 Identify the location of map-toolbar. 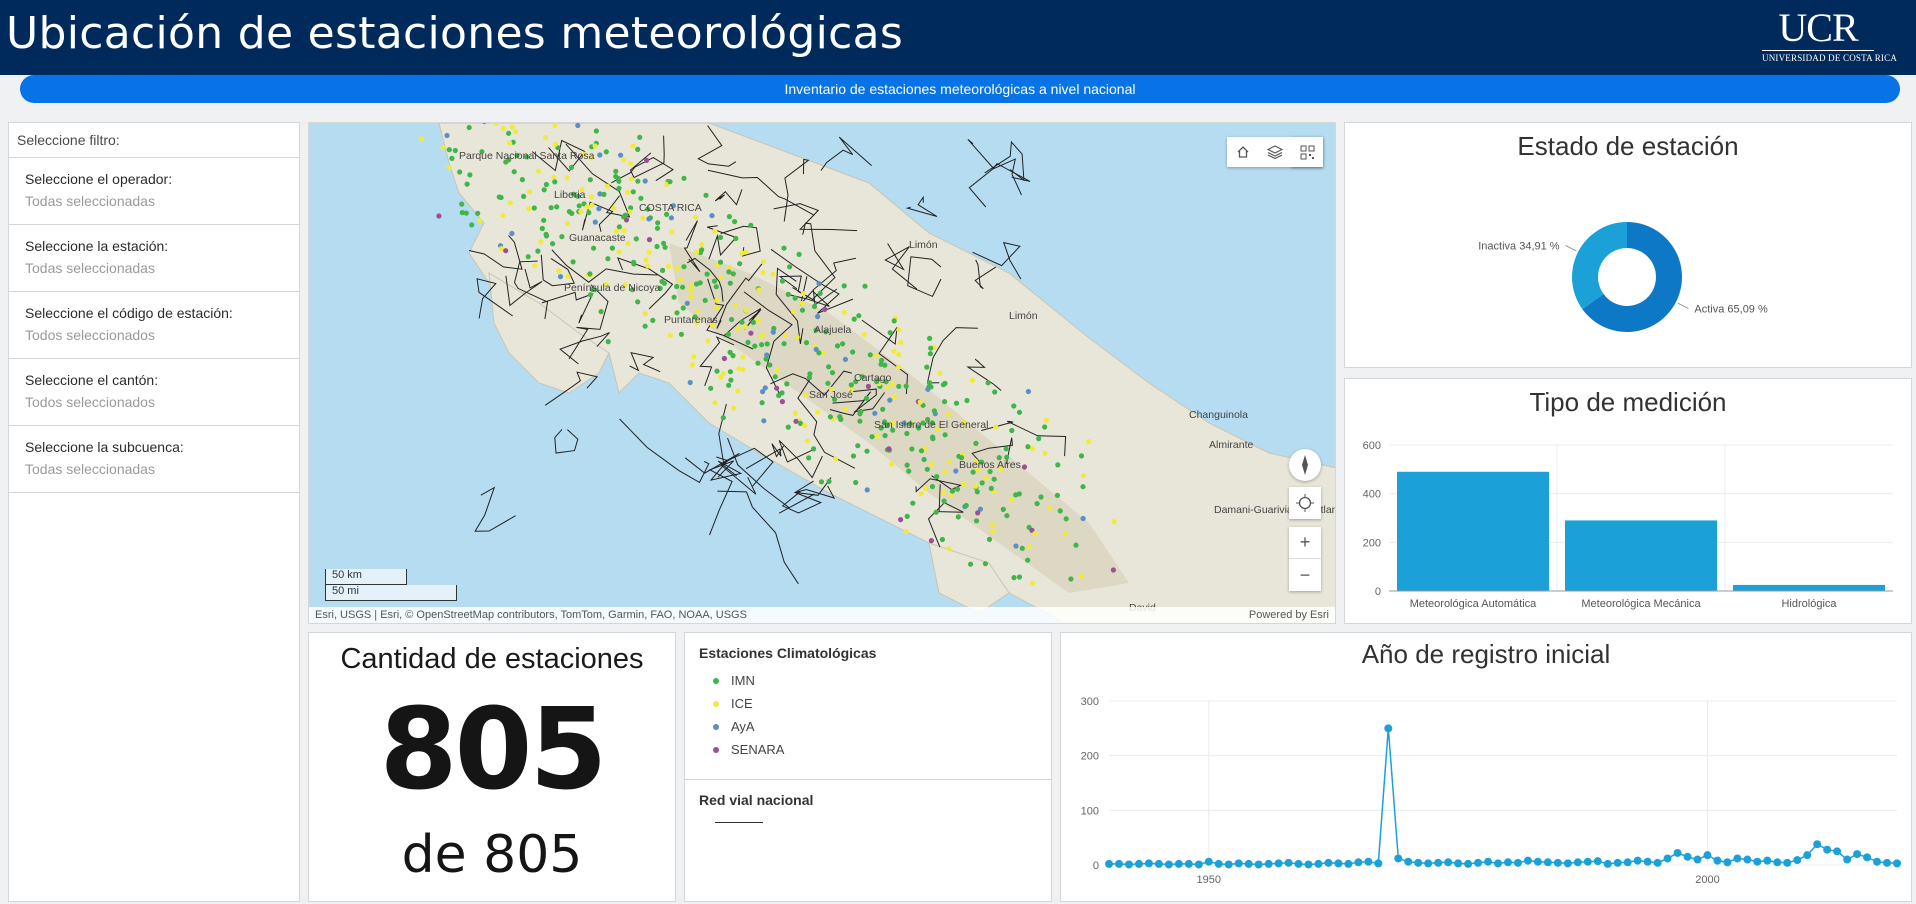
(1275, 152).